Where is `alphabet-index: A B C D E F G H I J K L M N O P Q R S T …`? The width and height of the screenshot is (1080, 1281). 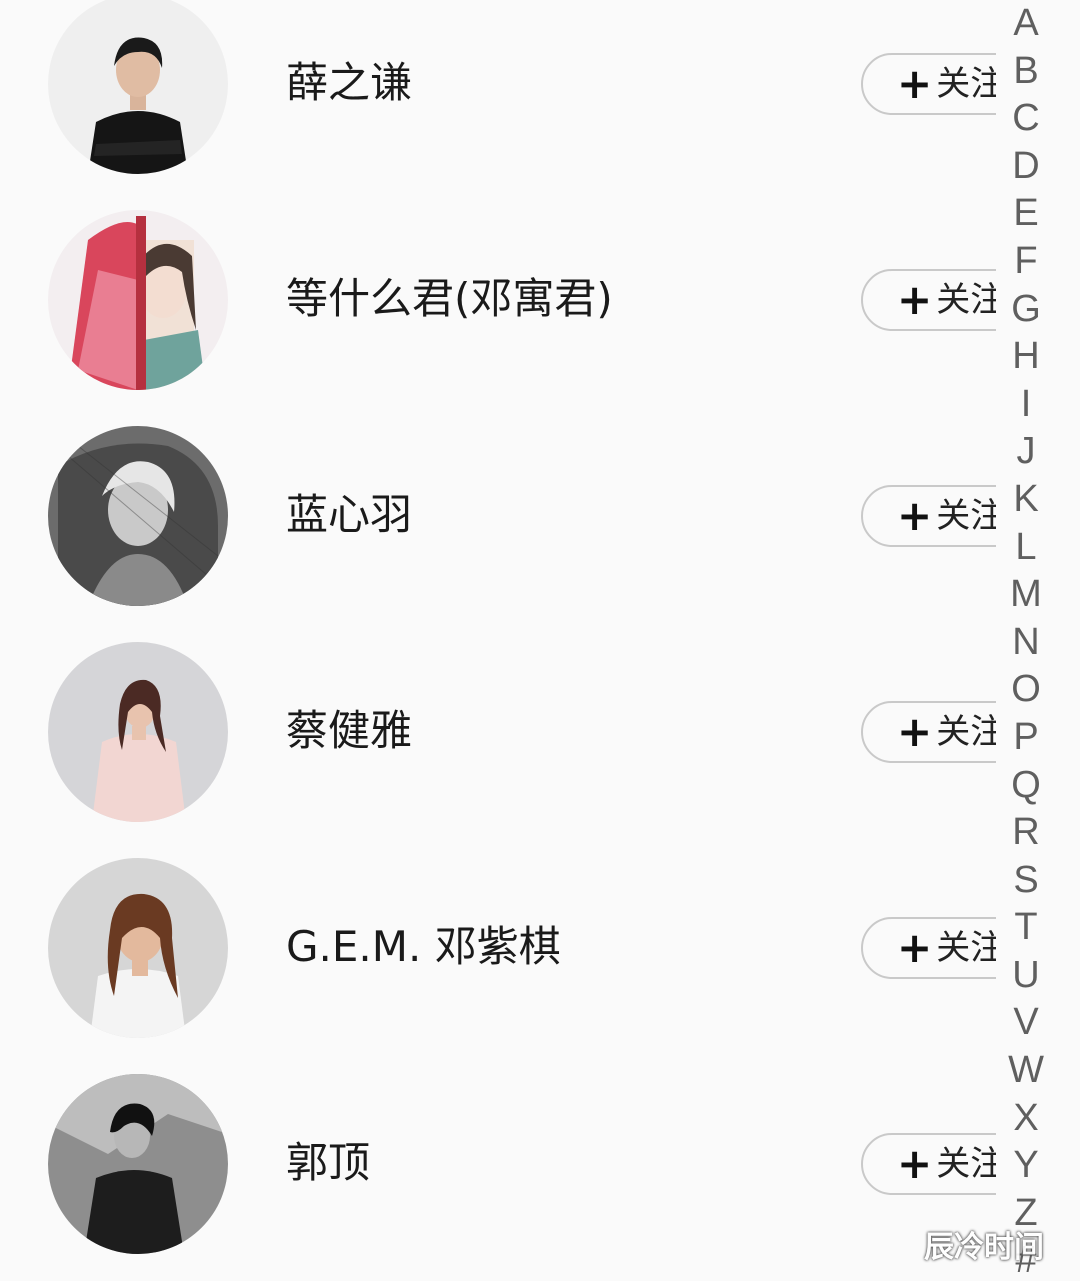 alphabet-index: A B C D E F G H I J K L M N O P Q R S T … is located at coordinates (1026, 640).